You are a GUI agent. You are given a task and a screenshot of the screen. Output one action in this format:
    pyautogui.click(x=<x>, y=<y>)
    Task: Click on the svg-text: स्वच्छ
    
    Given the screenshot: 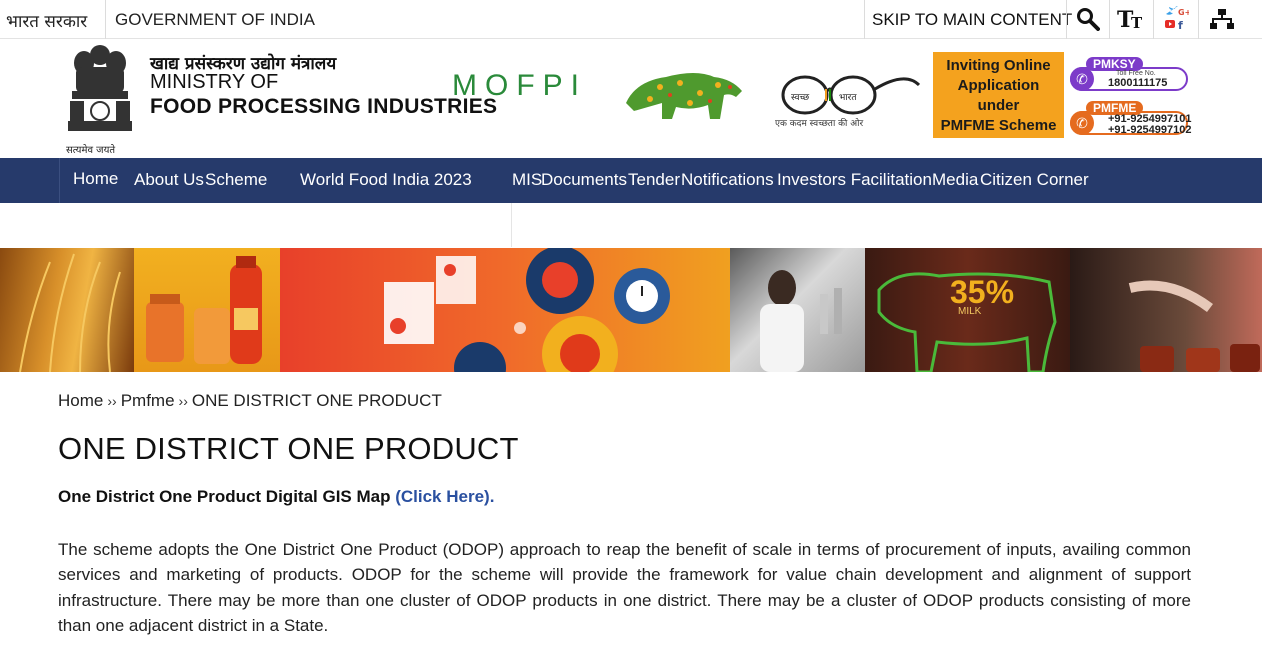 What is the action you would take?
    pyautogui.click(x=800, y=98)
    